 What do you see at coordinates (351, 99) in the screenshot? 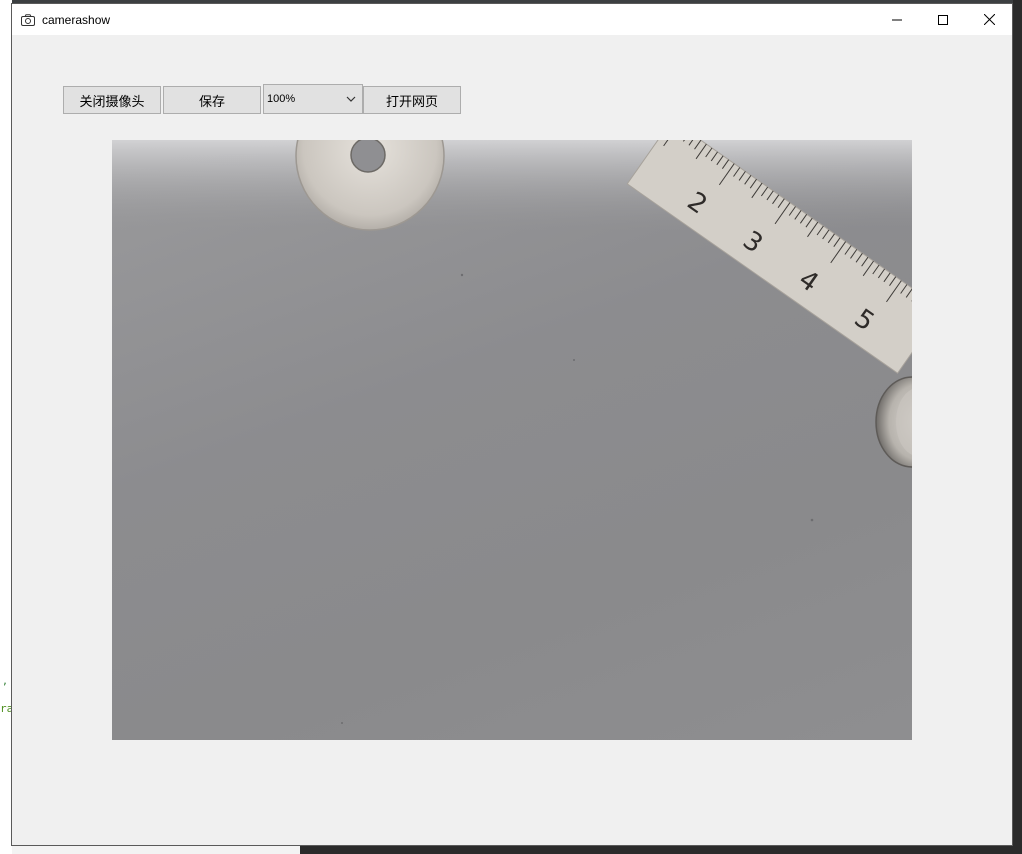
I see `chevron-down-icon` at bounding box center [351, 99].